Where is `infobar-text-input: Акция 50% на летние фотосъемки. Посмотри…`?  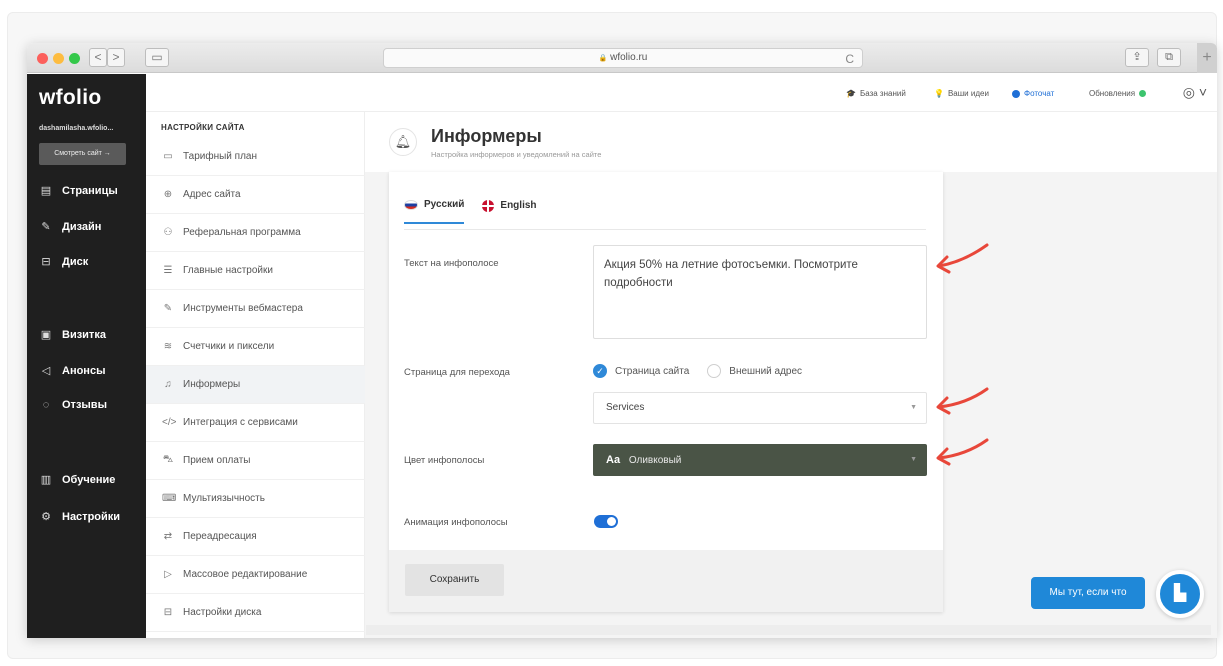 infobar-text-input: Акция 50% на летние фотосъемки. Посмотри… is located at coordinates (760, 292).